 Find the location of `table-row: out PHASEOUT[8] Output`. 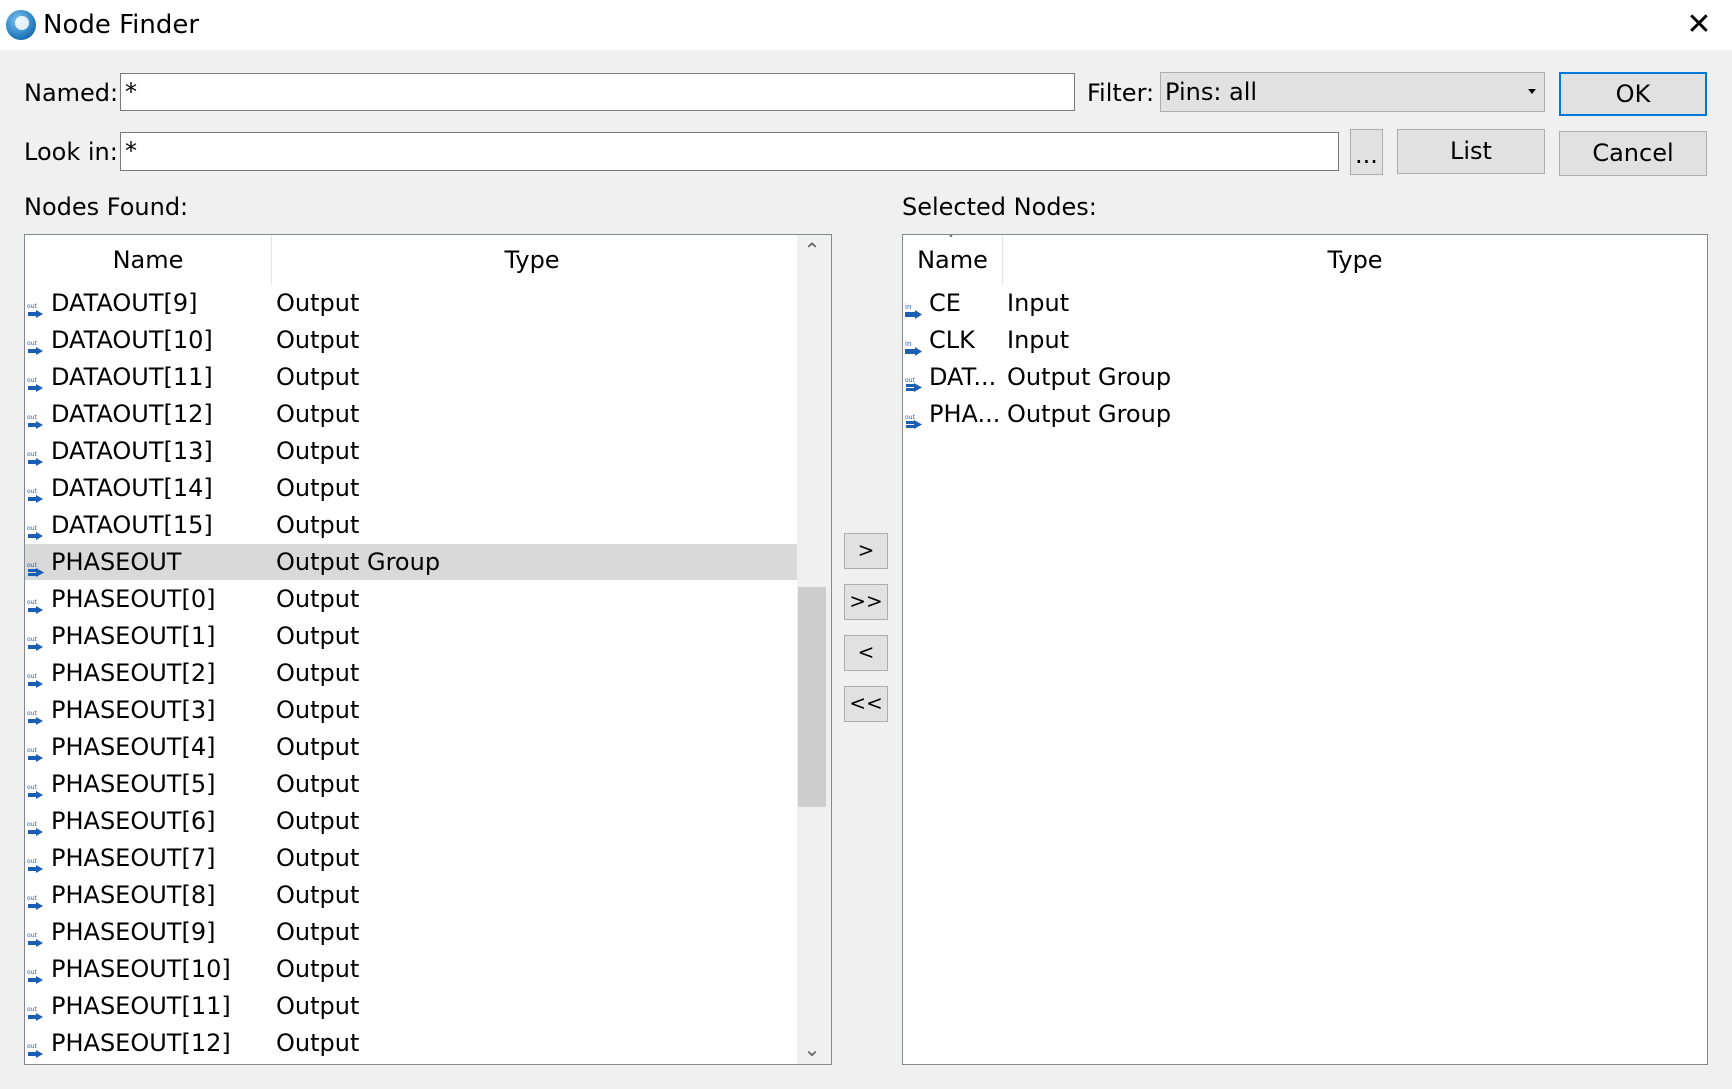

table-row: out PHASEOUT[8] Output is located at coordinates (411, 895).